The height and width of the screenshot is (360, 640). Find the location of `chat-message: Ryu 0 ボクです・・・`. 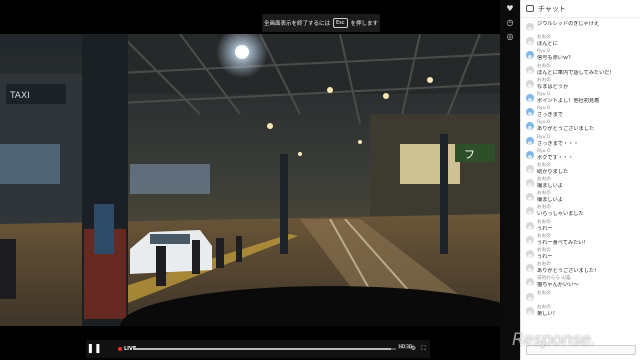

chat-message: Ryu 0 ボクです・・・ is located at coordinates (580, 155).